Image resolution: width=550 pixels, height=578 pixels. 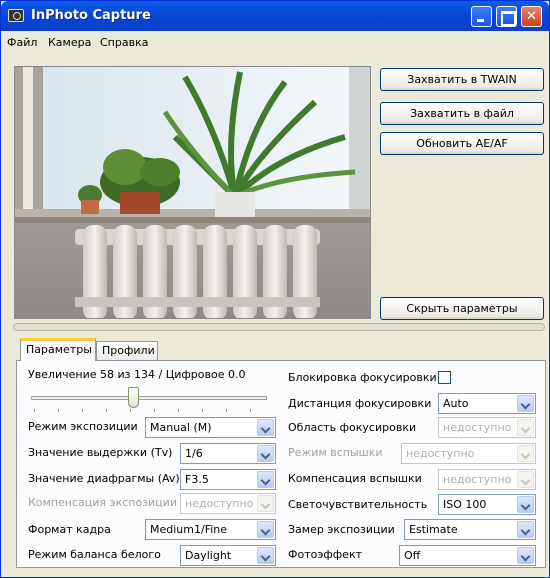 I want to click on zoom-slider-thumb, so click(x=133, y=397).